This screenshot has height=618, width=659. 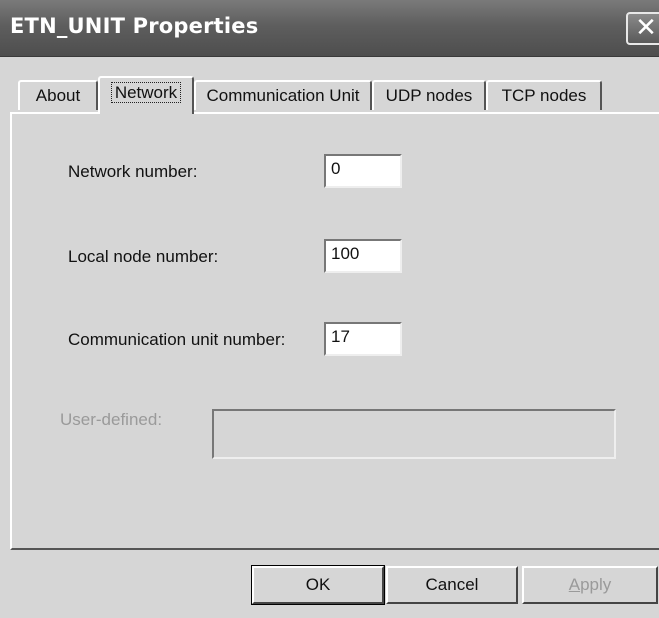 I want to click on title-bar: ETN_UNIT Properties, so click(x=329, y=28).